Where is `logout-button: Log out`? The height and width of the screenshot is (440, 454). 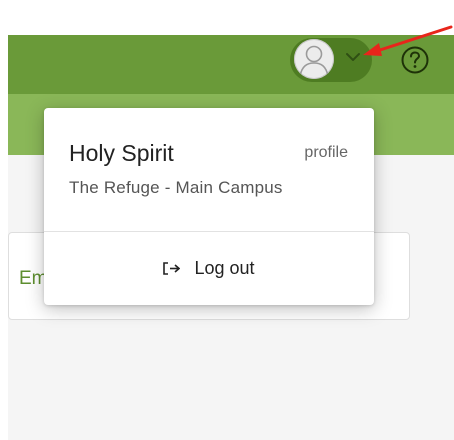
logout-button: Log out is located at coordinates (209, 268).